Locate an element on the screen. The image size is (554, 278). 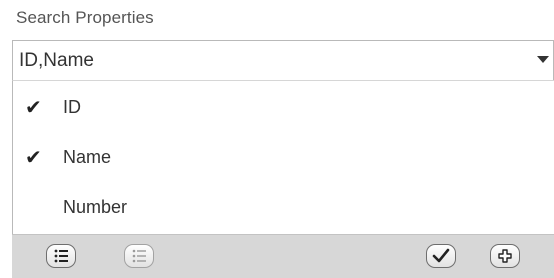
search-properties-label: Search Properties is located at coordinates (85, 17).